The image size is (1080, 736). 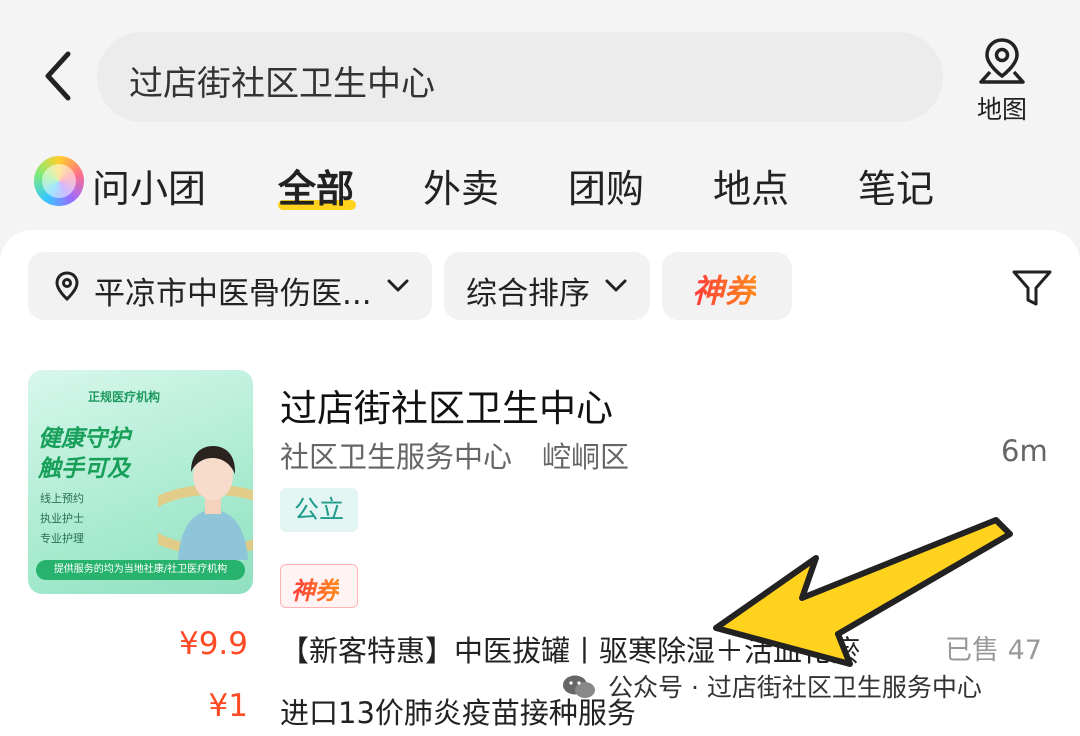 What do you see at coordinates (319, 510) in the screenshot?
I see `public-tag: 公立` at bounding box center [319, 510].